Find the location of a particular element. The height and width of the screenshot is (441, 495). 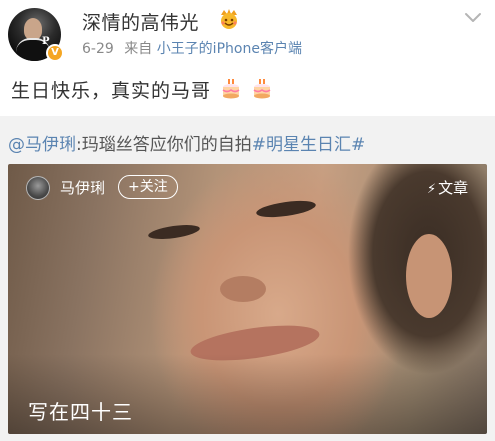

post-meta: 6-29 来自 小王子的iPhone客户端 is located at coordinates (192, 48).